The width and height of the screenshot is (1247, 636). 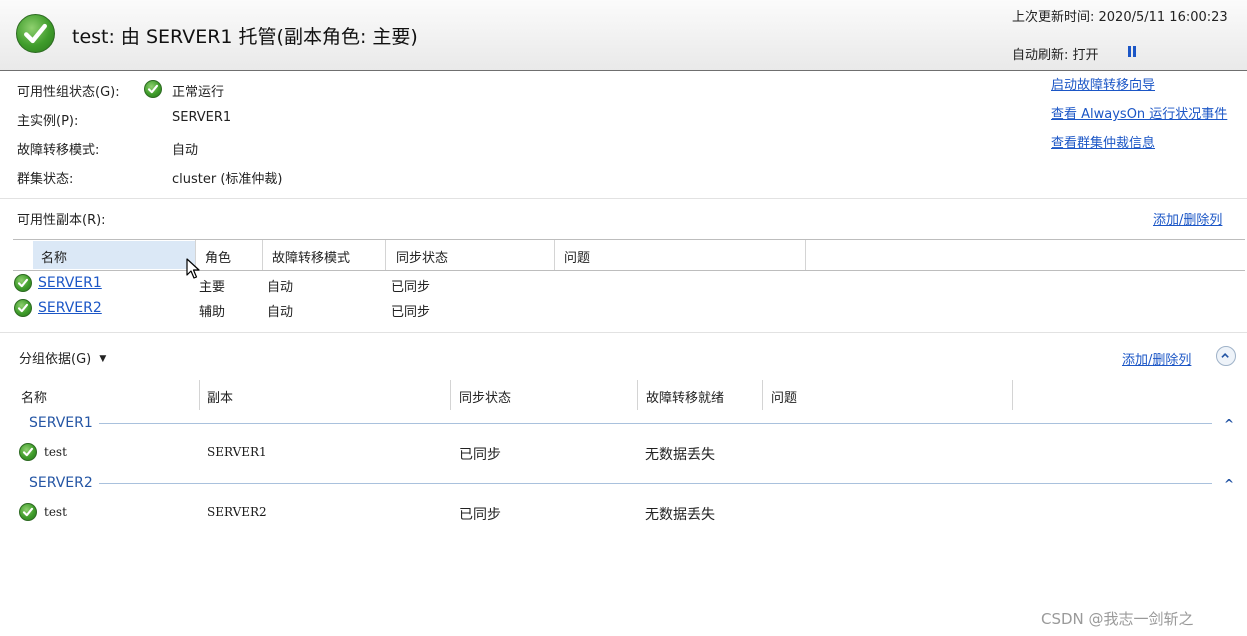 What do you see at coordinates (103, 359) in the screenshot?
I see `dropdown-arrow-icon: ▼` at bounding box center [103, 359].